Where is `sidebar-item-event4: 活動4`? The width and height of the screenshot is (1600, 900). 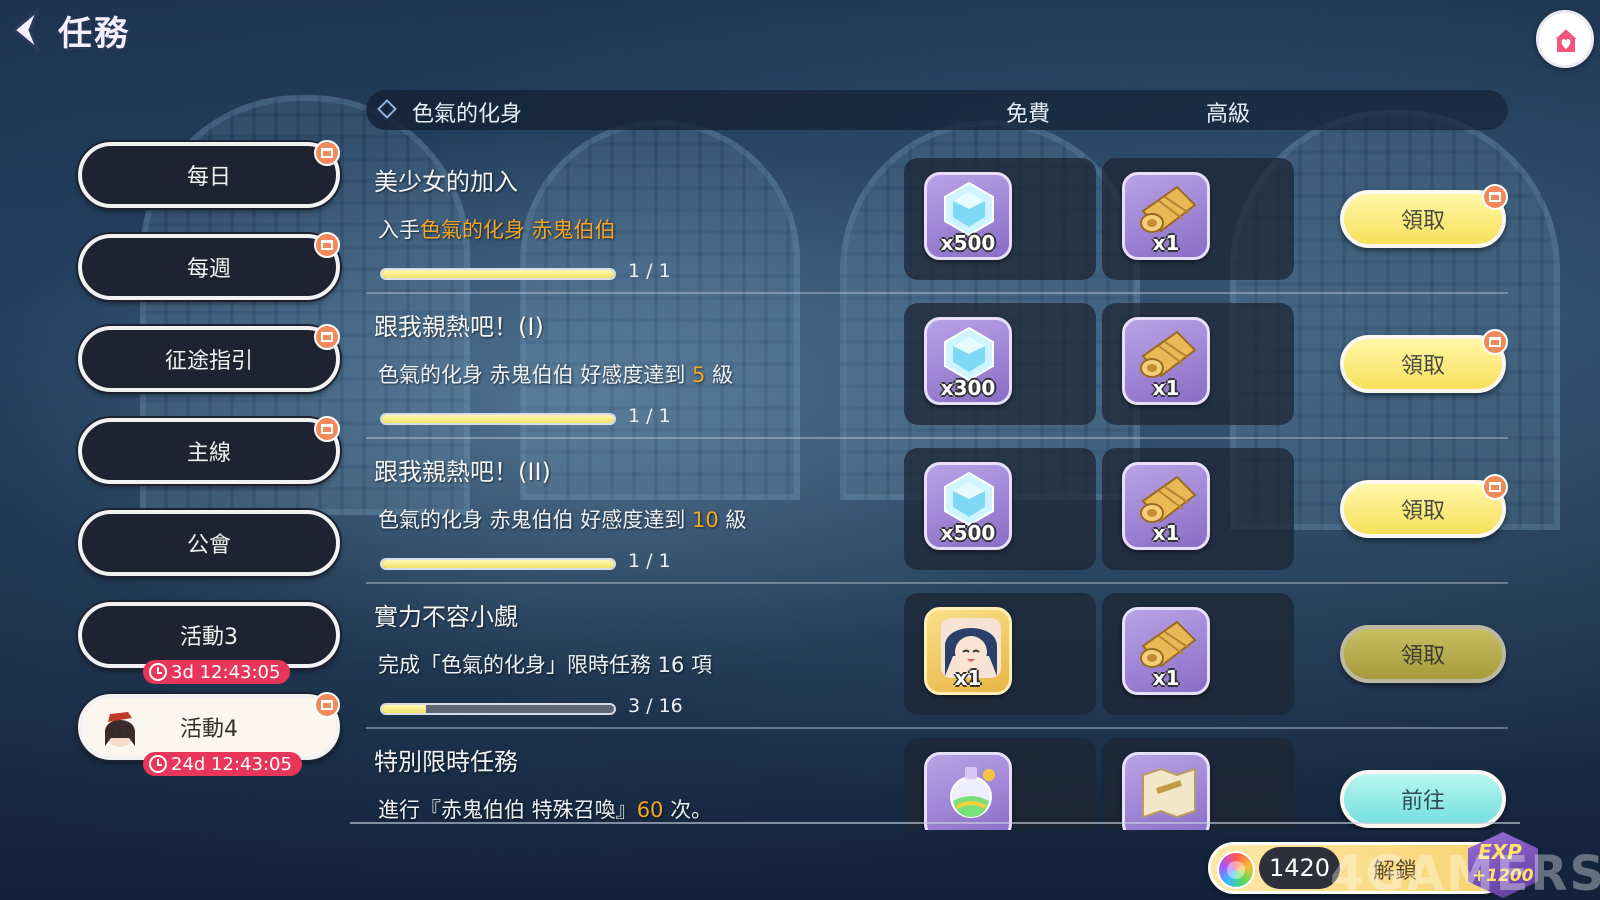
sidebar-item-event4: 活動4 is located at coordinates (209, 726).